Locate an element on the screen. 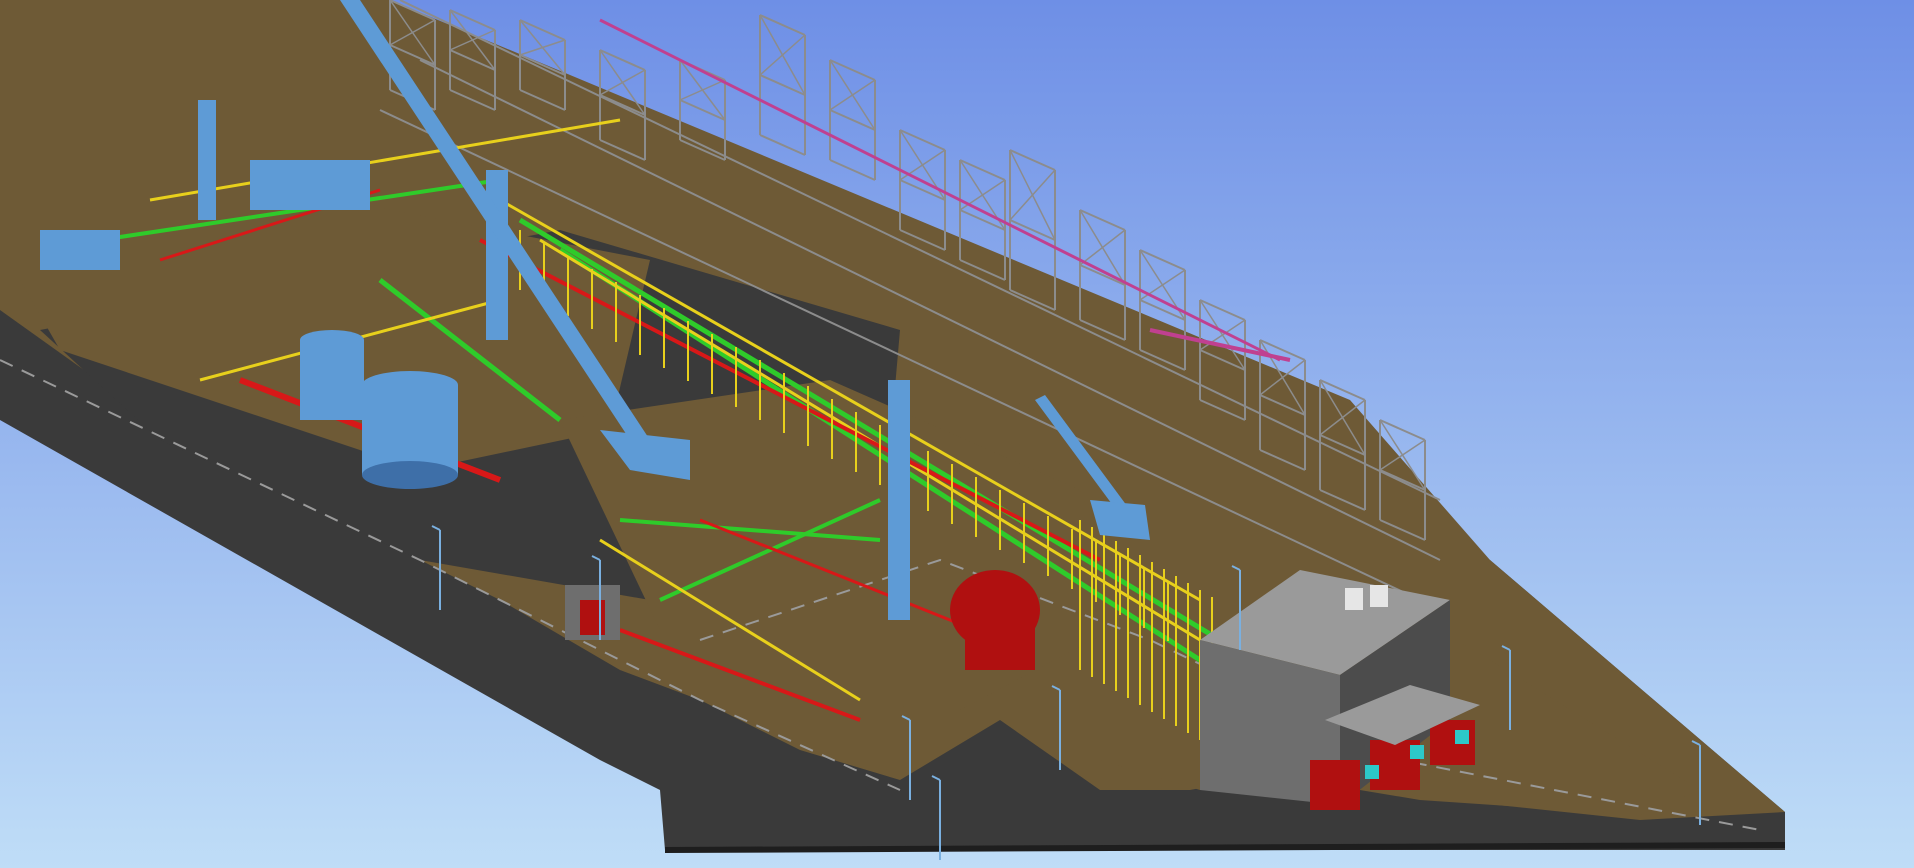  column-central is located at coordinates (899, 500).